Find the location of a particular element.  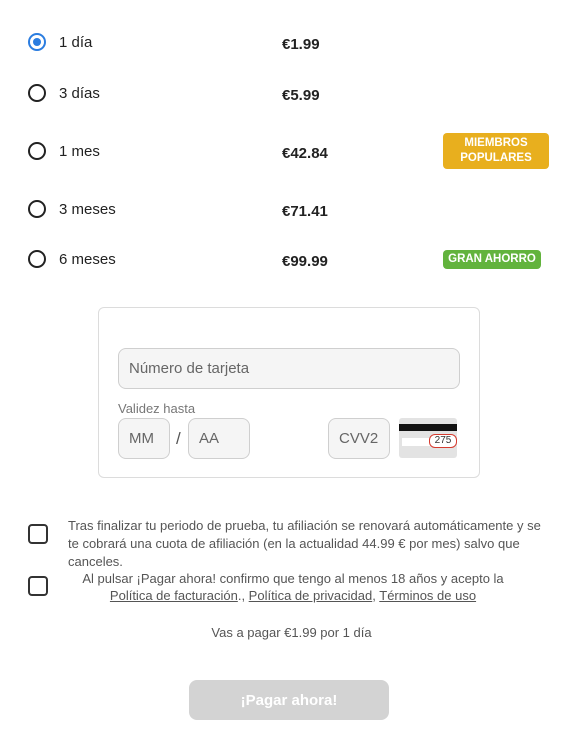

expiry-month-input is located at coordinates (144, 438).